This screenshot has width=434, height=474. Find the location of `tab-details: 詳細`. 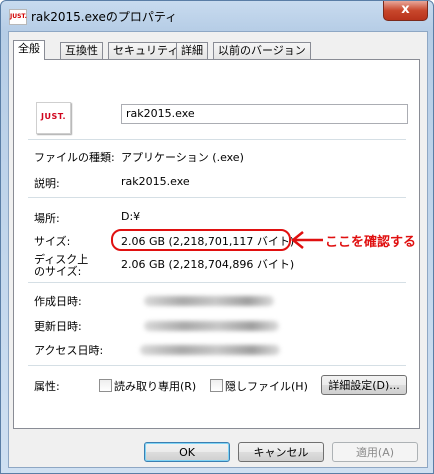

tab-details: 詳細 is located at coordinates (192, 50).